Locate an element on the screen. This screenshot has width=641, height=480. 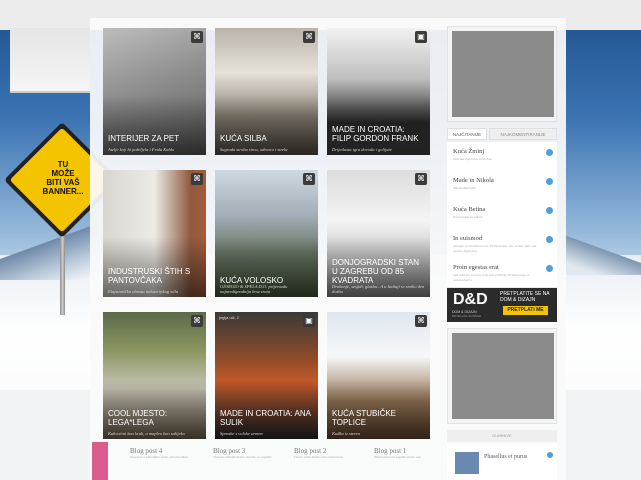
background-mountain-left is located at coordinates (50, 250).